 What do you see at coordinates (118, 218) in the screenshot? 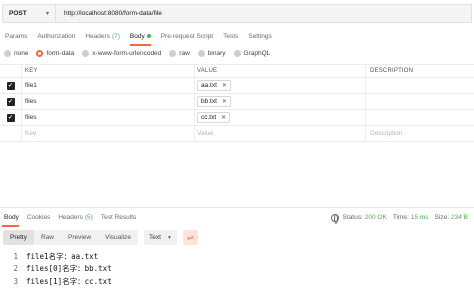
I see `tab-test-results: Test Results` at bounding box center [118, 218].